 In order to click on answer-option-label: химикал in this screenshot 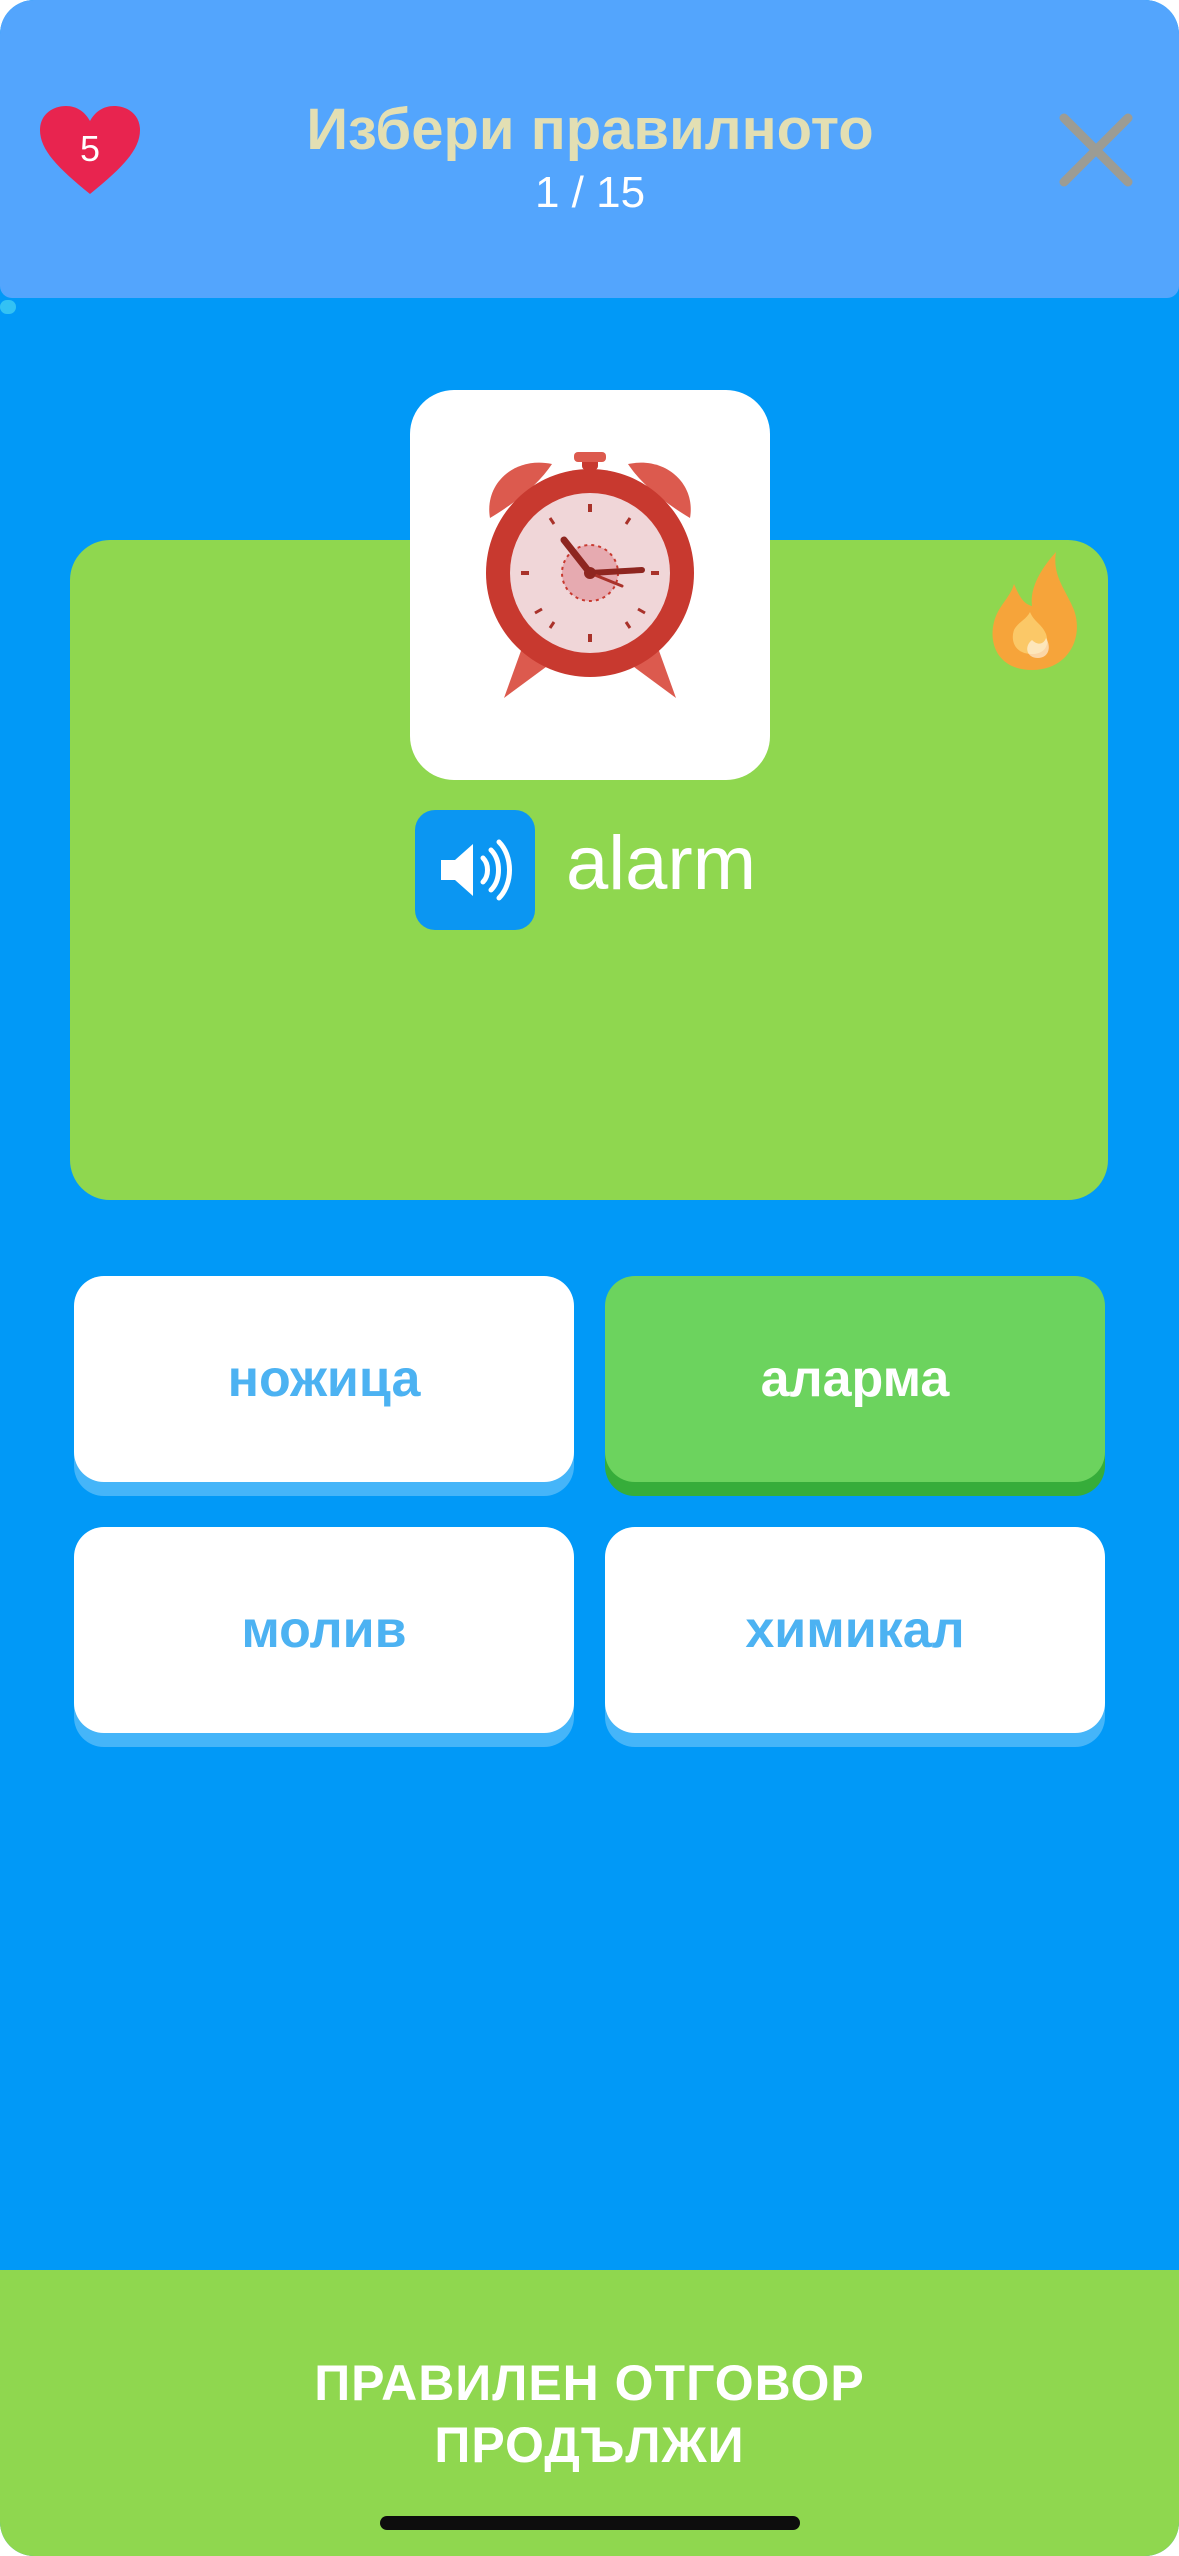, I will do `click(855, 1630)`.